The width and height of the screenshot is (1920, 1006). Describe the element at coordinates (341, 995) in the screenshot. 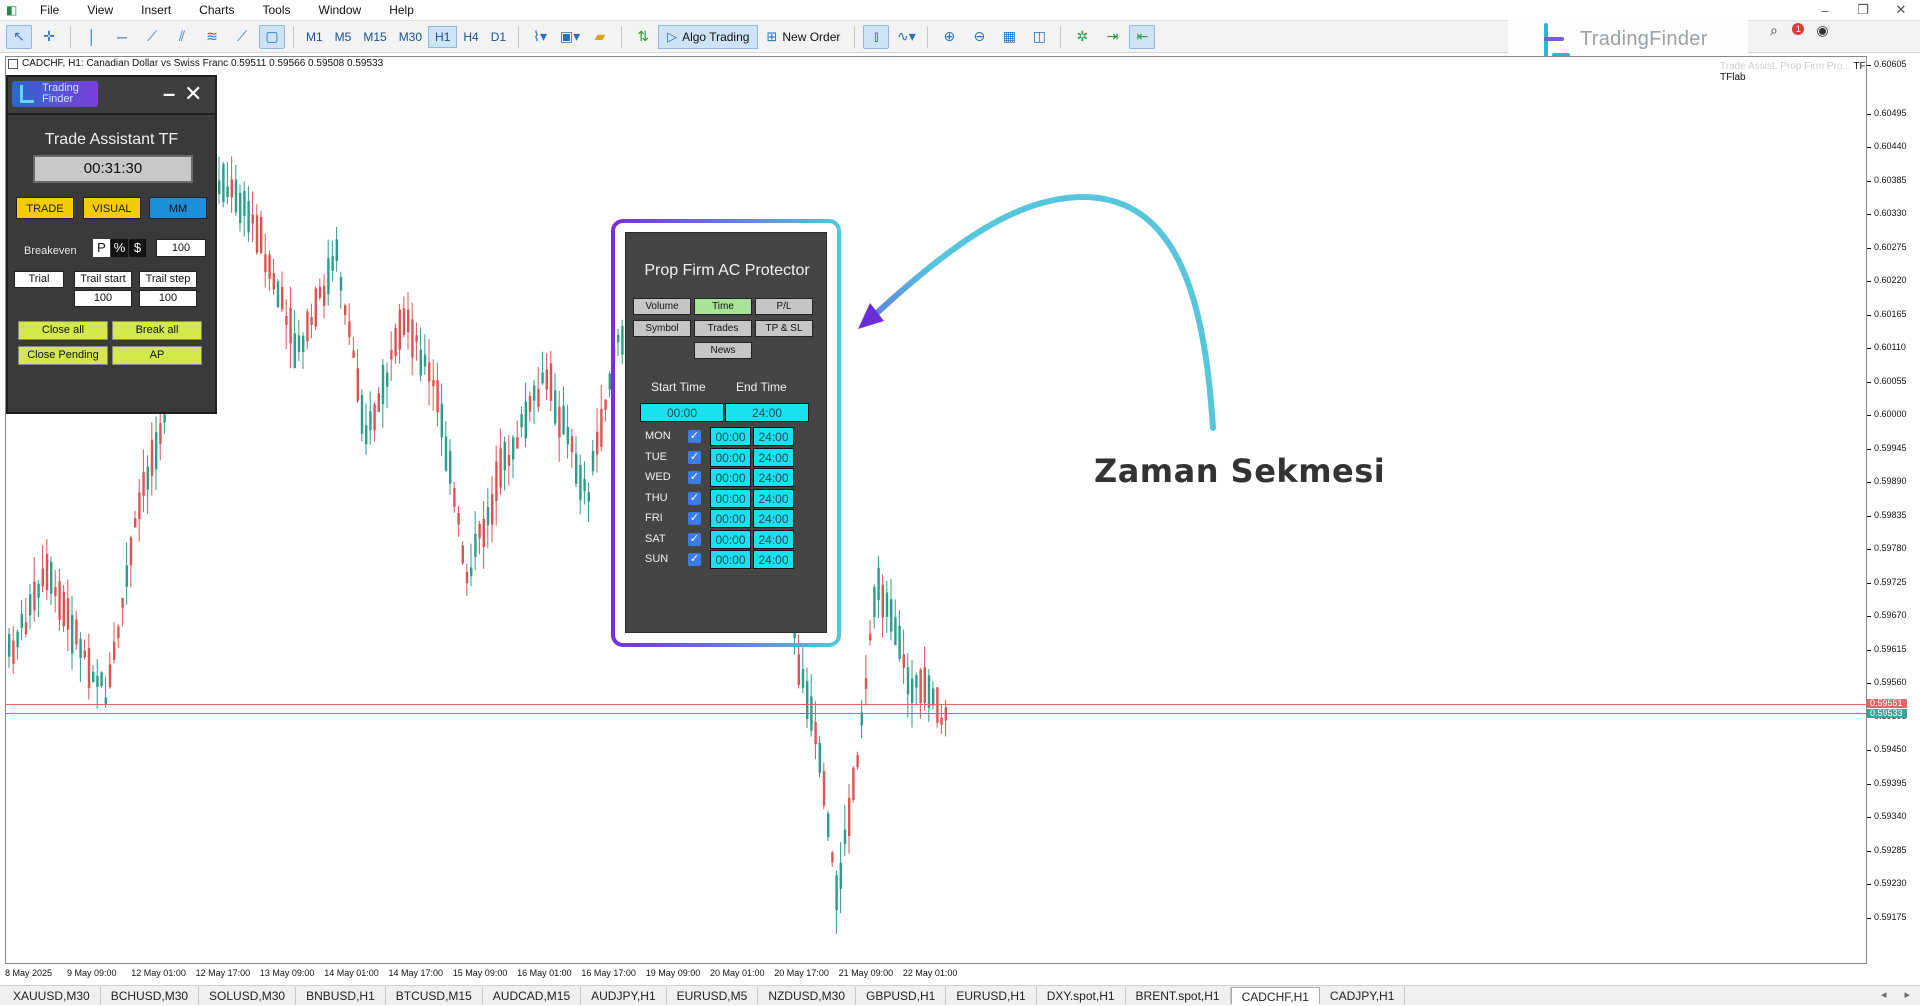

I see `symbol-tab: BNBUSD,H1` at that location.